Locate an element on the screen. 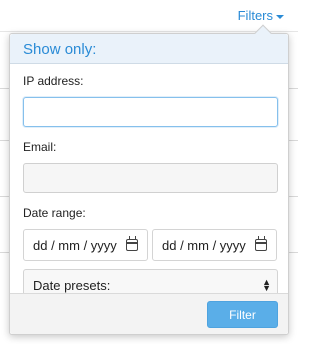 This screenshot has width=320, height=344. dropdown-footer: Filter is located at coordinates (149, 313).